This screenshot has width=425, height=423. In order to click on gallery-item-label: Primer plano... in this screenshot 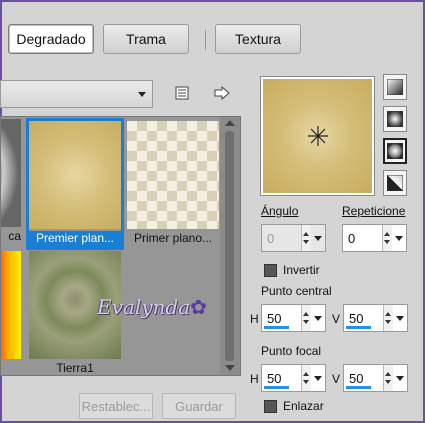, I will do `click(173, 238)`.